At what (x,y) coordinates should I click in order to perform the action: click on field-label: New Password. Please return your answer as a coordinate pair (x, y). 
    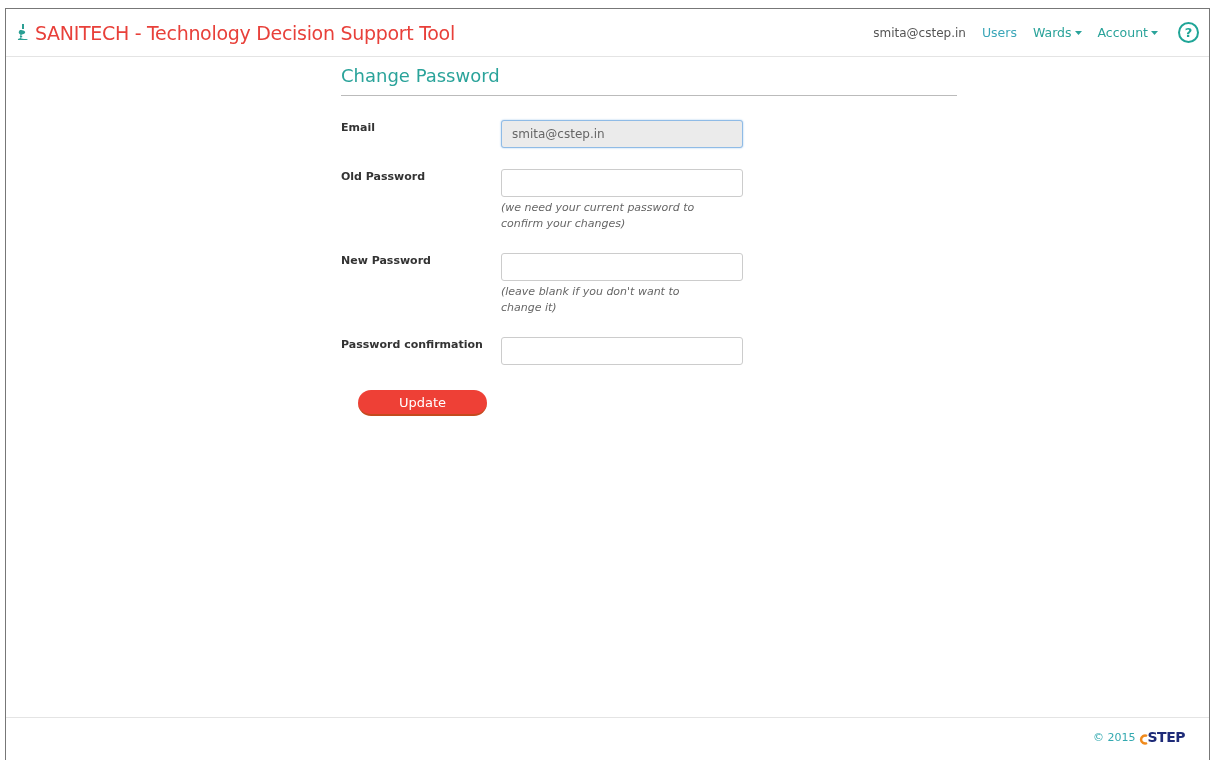
    Looking at the image, I should click on (386, 261).